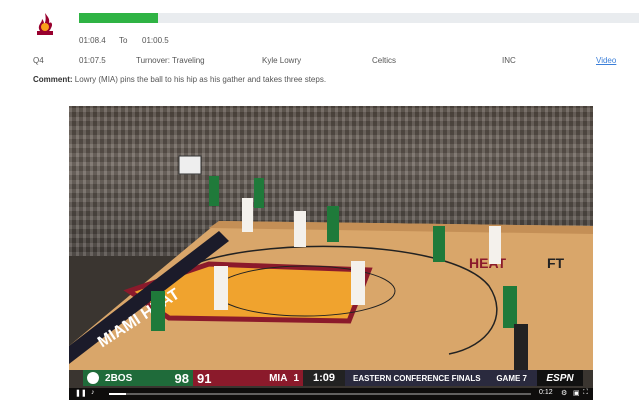  What do you see at coordinates (204, 378) in the screenshot?
I see `home-score: 91` at bounding box center [204, 378].